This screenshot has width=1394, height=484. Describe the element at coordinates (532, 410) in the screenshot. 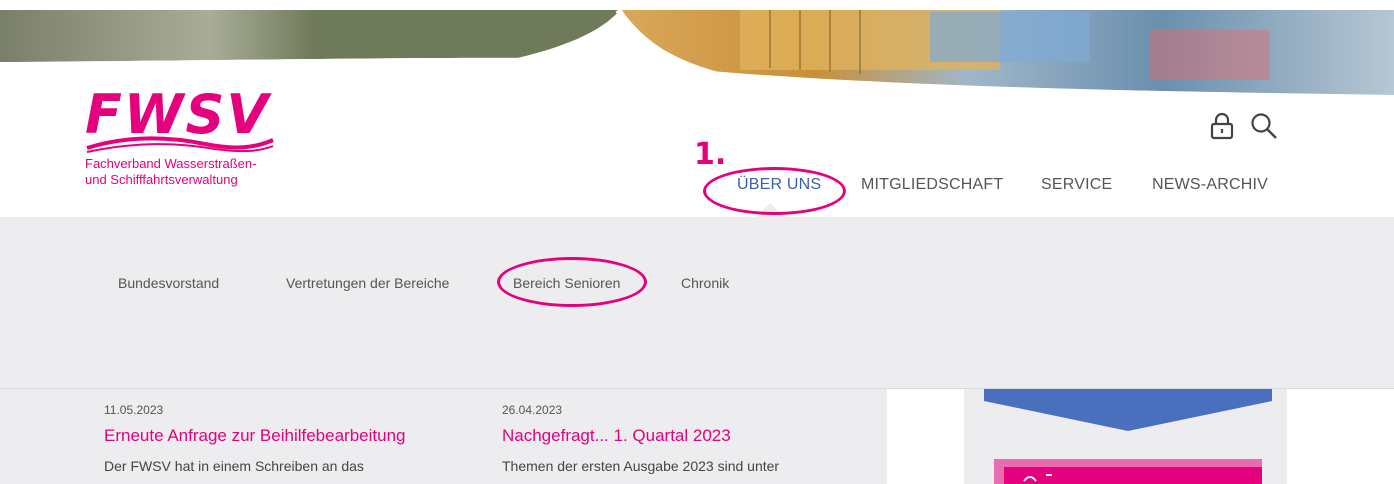

I see `news-date: 26.04.2023` at that location.